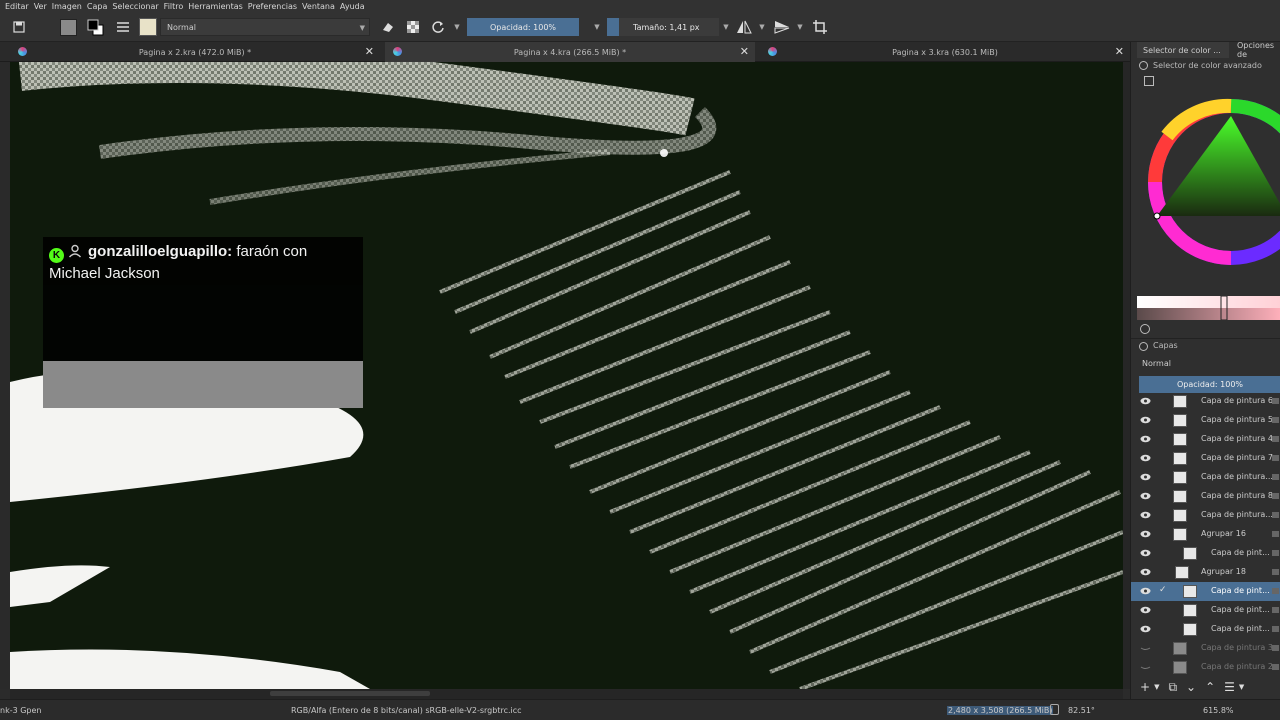 This screenshot has width=1280, height=720. Describe the element at coordinates (1205, 648) in the screenshot. I see `layer-row-hidden: Capa de pintura 3` at that location.